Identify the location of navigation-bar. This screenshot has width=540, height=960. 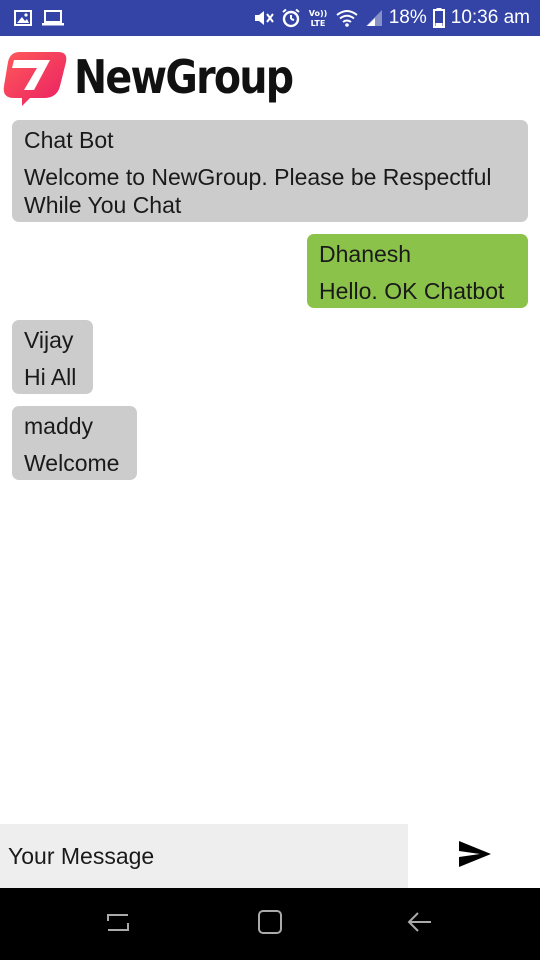
(270, 924).